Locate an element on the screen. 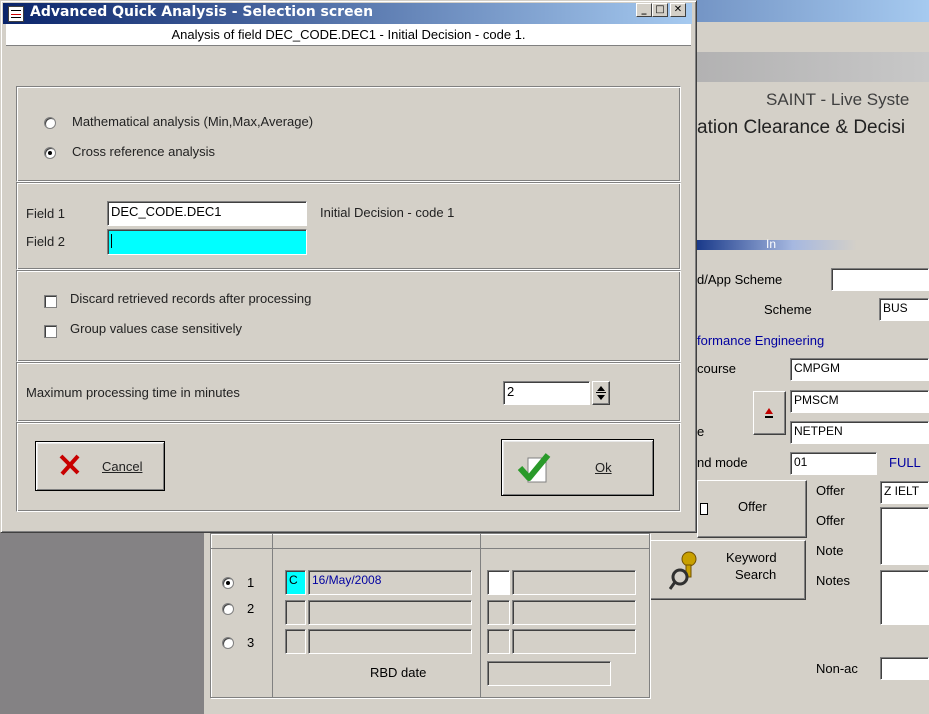 The height and width of the screenshot is (714, 929). system-subtitle: ation Clearance & Decisi is located at coordinates (801, 127).